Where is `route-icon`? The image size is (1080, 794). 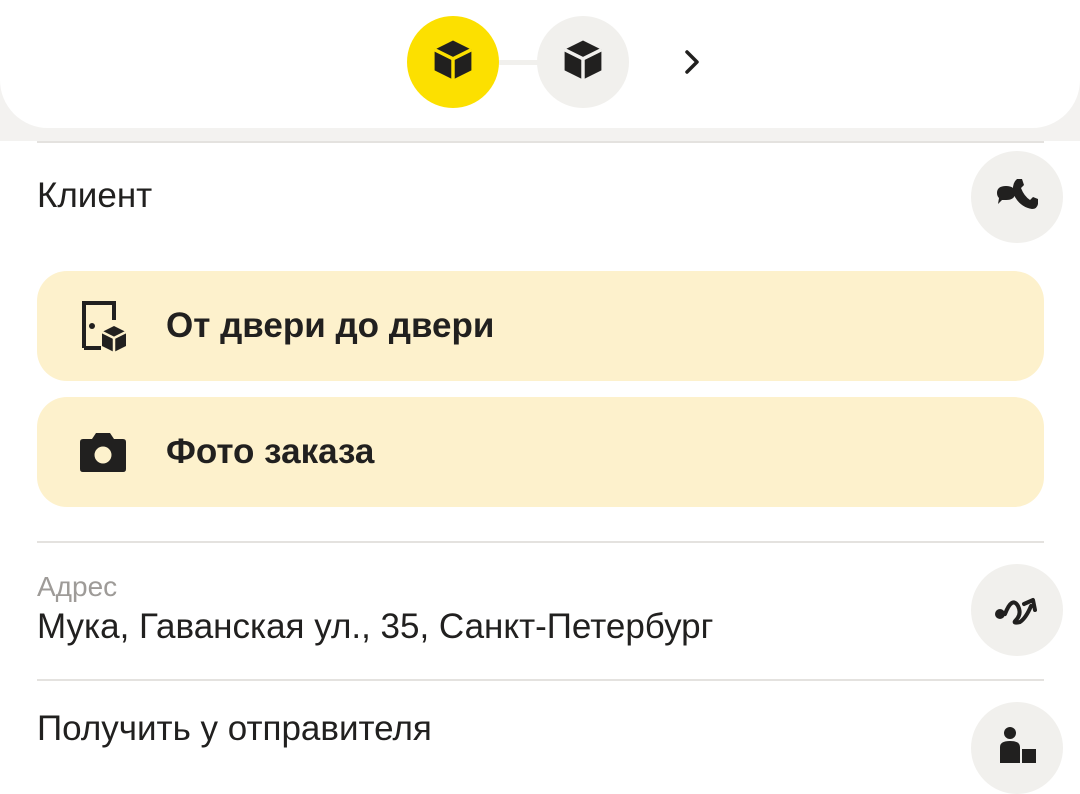 route-icon is located at coordinates (1017, 610).